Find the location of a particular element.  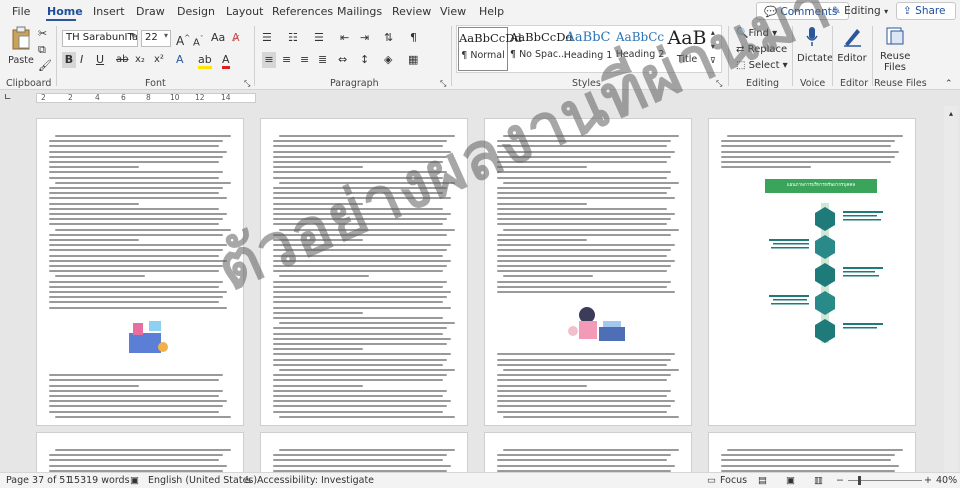

grow-font-button: A^ is located at coordinates (183, 39).